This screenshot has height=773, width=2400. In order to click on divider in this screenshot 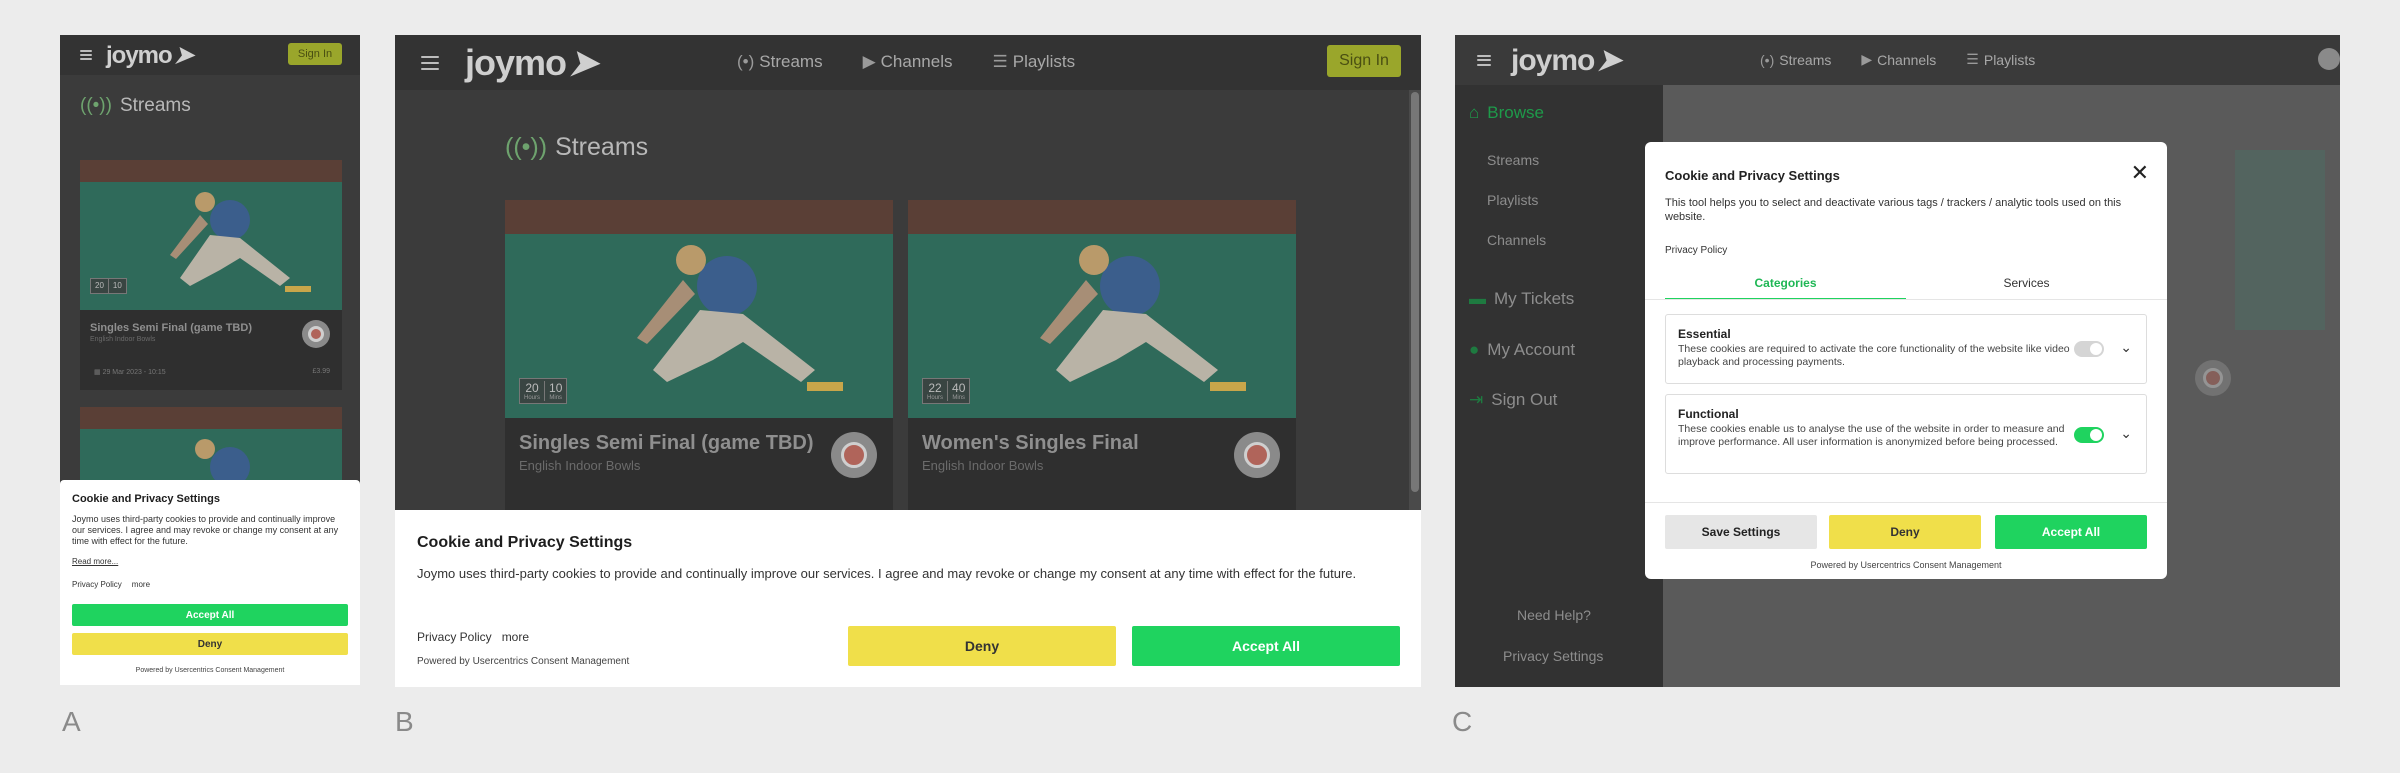, I will do `click(1906, 502)`.